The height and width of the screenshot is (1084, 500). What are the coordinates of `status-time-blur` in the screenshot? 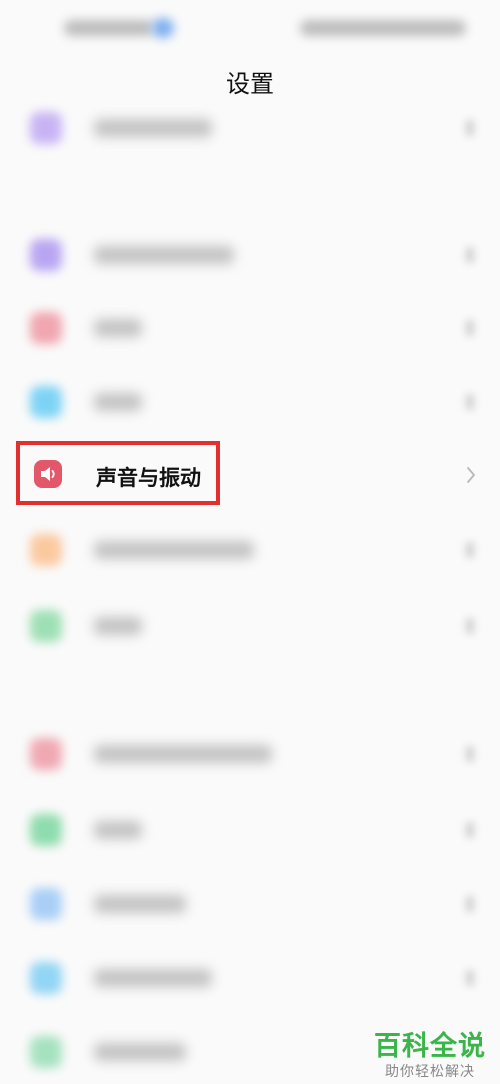 It's located at (109, 28).